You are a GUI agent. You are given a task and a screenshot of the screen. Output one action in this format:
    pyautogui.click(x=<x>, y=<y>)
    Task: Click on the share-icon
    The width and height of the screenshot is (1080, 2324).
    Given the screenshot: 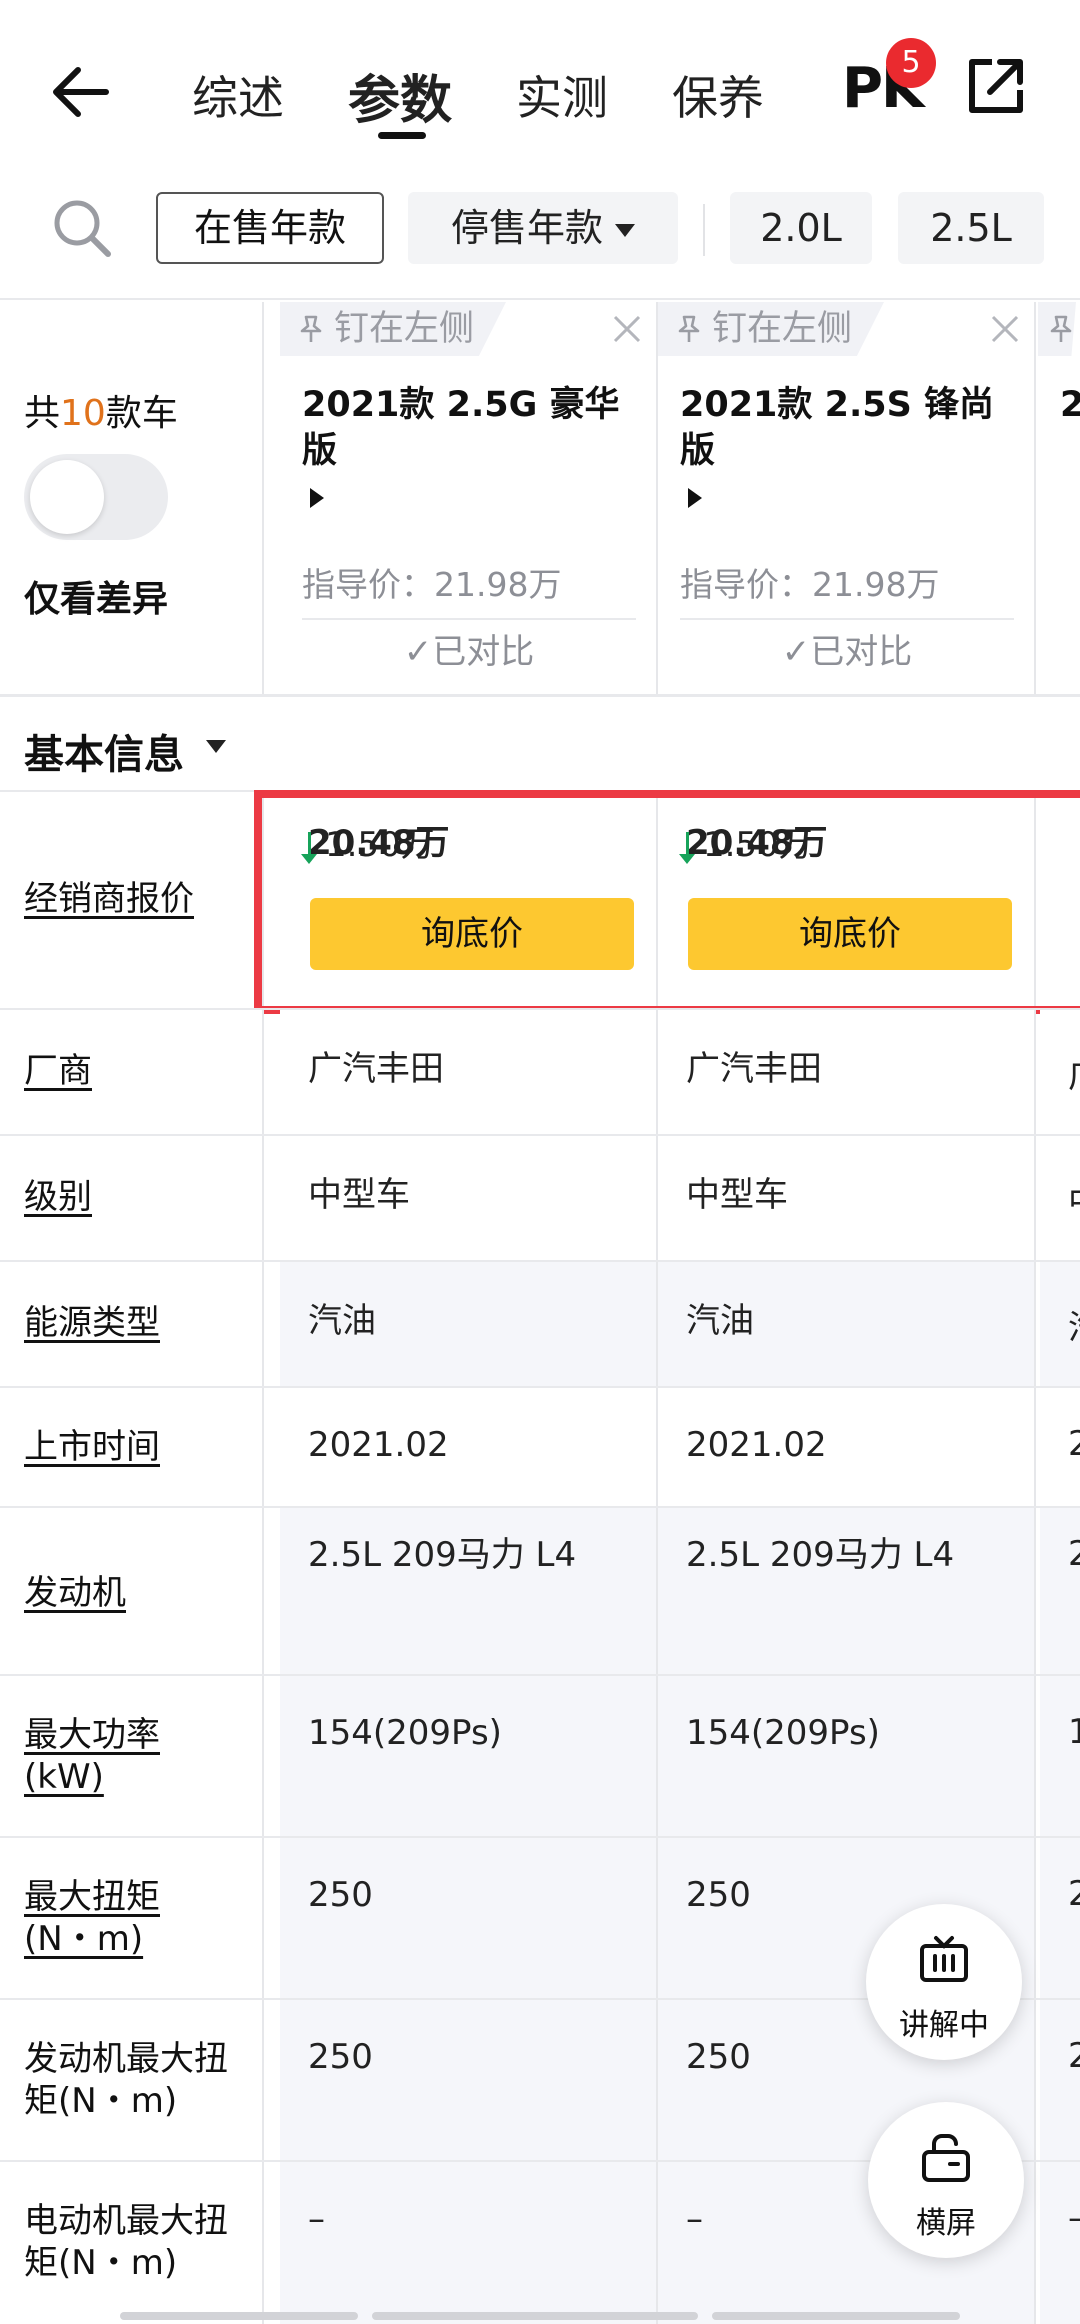 What is the action you would take?
    pyautogui.click(x=996, y=86)
    